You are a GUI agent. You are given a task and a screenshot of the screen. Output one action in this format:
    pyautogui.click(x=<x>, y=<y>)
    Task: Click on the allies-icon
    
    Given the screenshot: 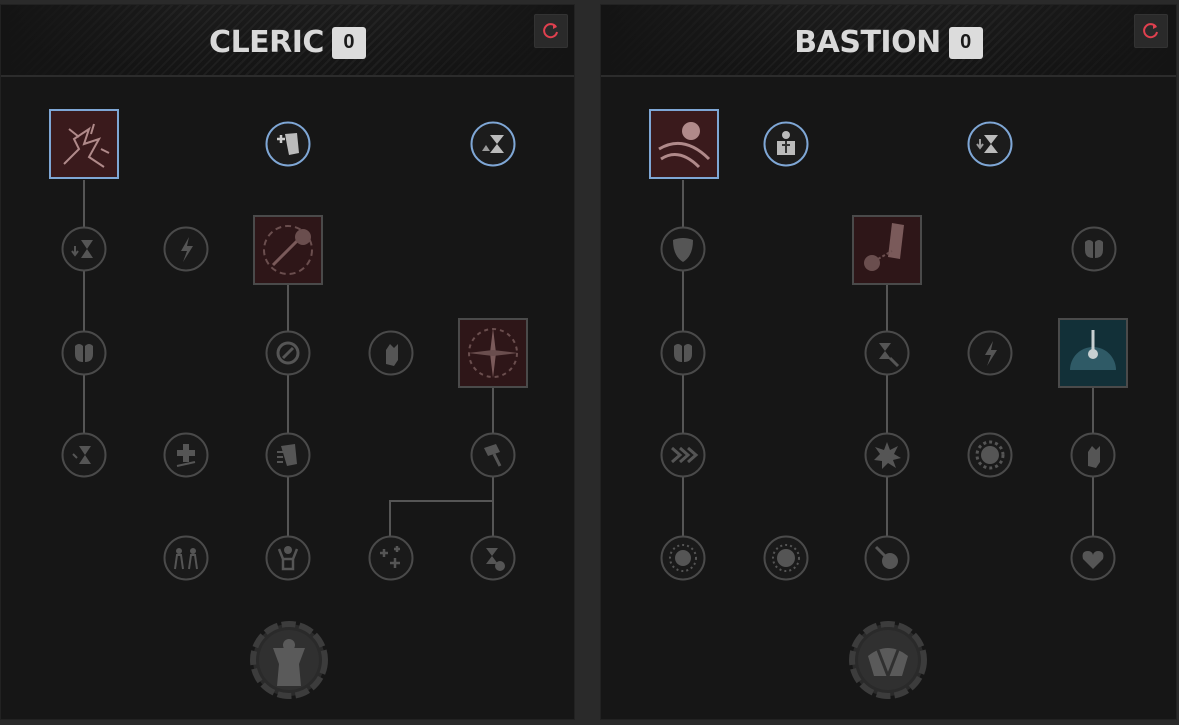 What is the action you would take?
    pyautogui.click(x=186, y=558)
    